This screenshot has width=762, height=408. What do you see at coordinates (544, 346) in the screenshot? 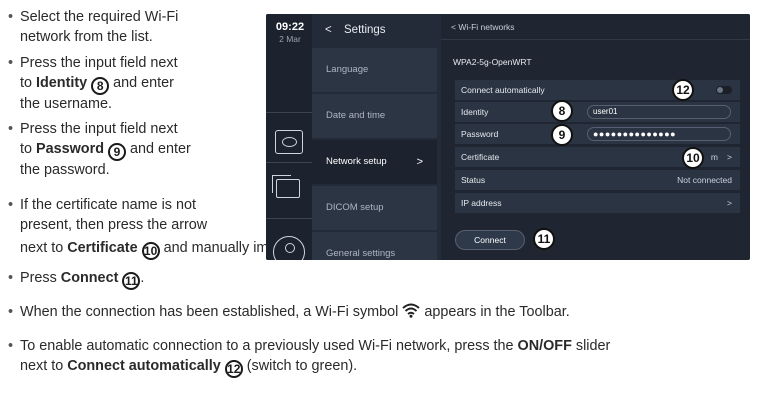
I see `onoff-label: ON/OFF` at bounding box center [544, 346].